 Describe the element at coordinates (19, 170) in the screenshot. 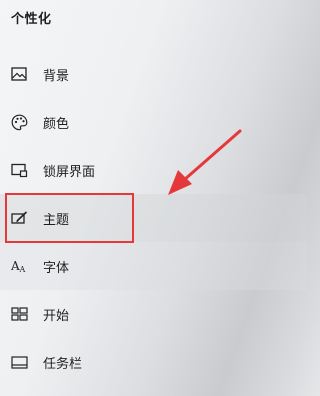

I see `lock-screen-icon` at that location.